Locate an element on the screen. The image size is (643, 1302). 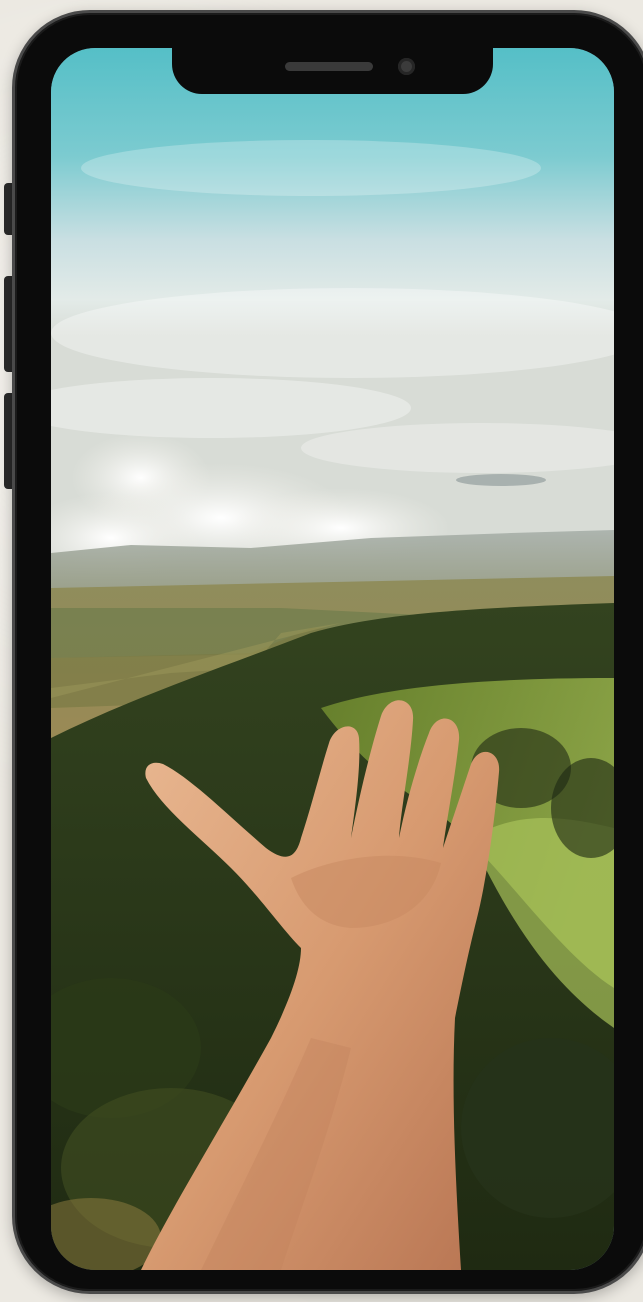
notch is located at coordinates (332, 71).